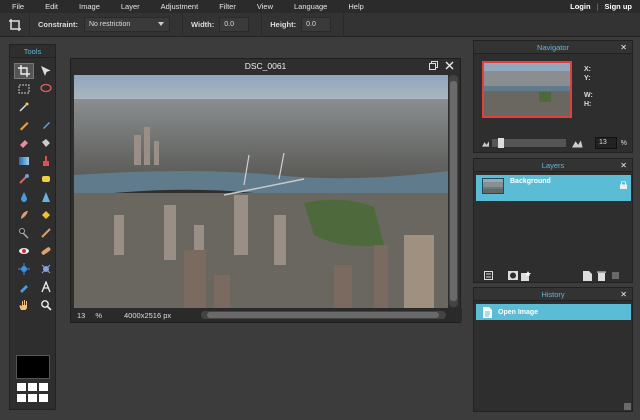 The image size is (640, 420). I want to click on eye-icon, so click(24, 251).